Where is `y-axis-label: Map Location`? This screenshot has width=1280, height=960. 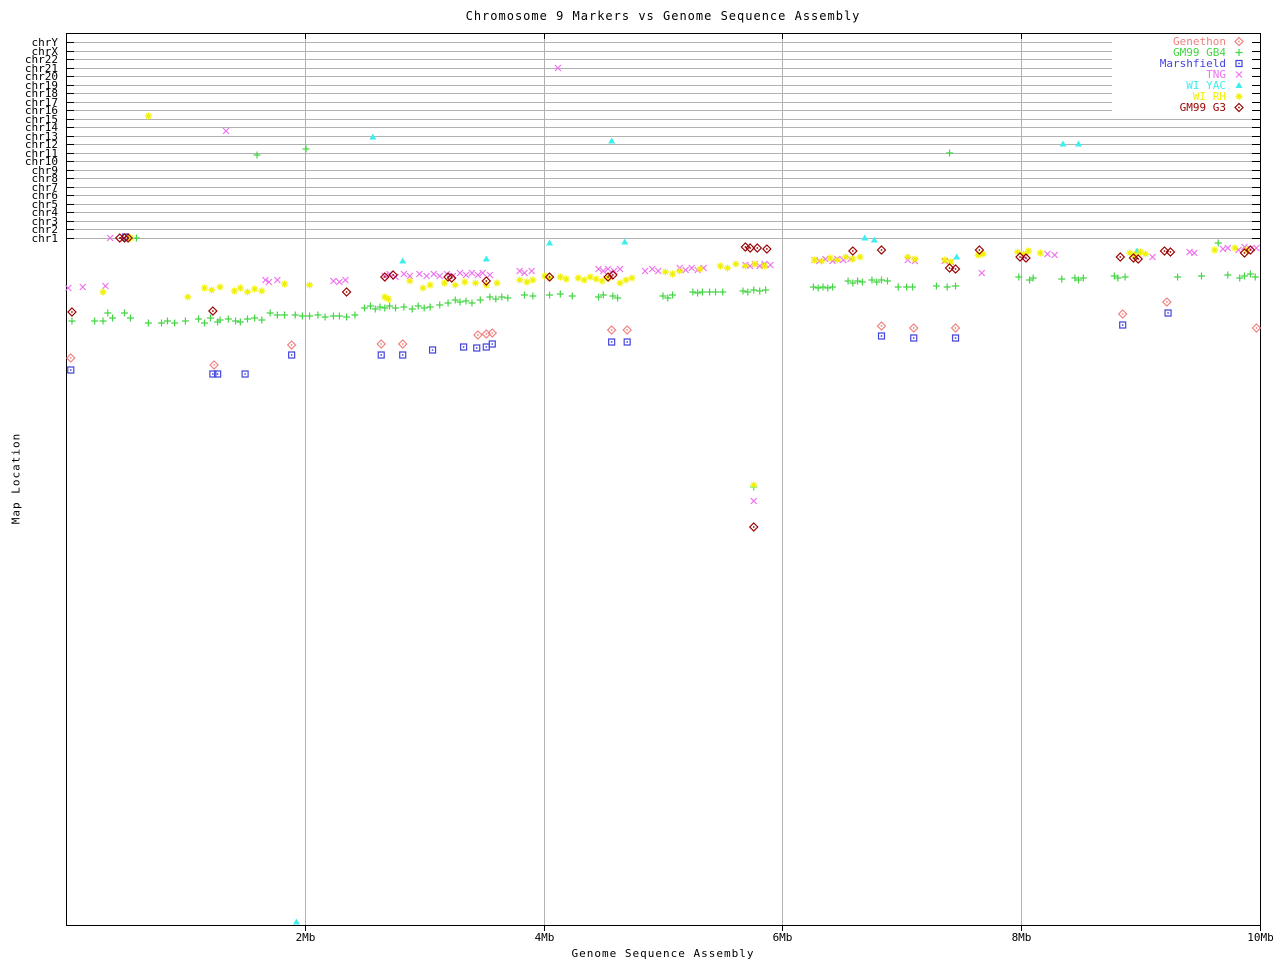 y-axis-label: Map Location is located at coordinates (16, 478).